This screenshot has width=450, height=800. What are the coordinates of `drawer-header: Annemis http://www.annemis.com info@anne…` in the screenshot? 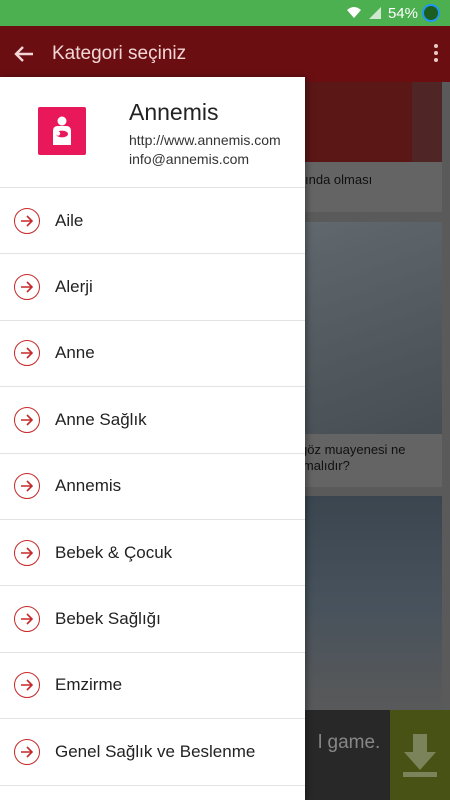 It's located at (152, 132).